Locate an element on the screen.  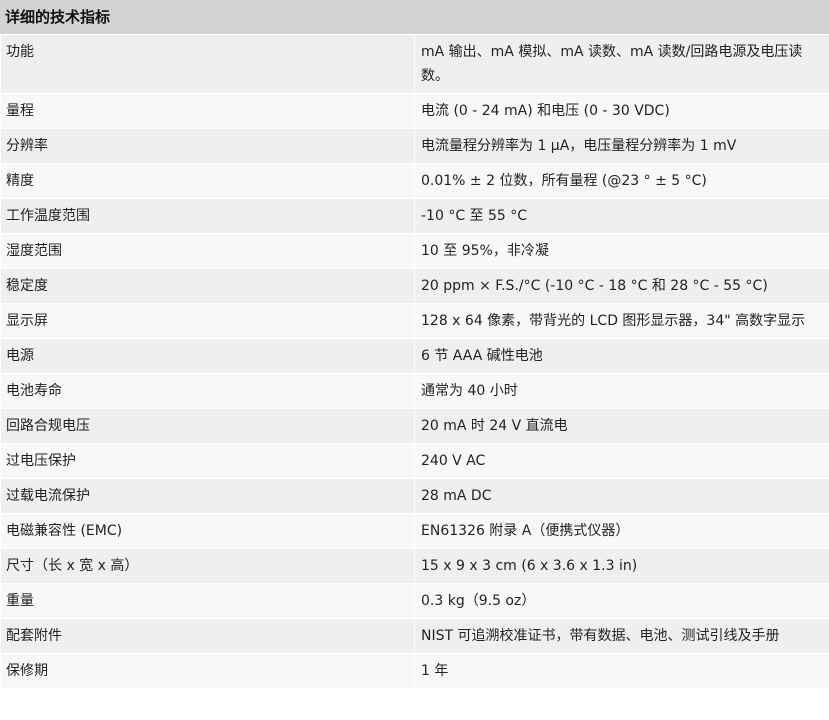
spec-label: 量程 is located at coordinates (207, 111).